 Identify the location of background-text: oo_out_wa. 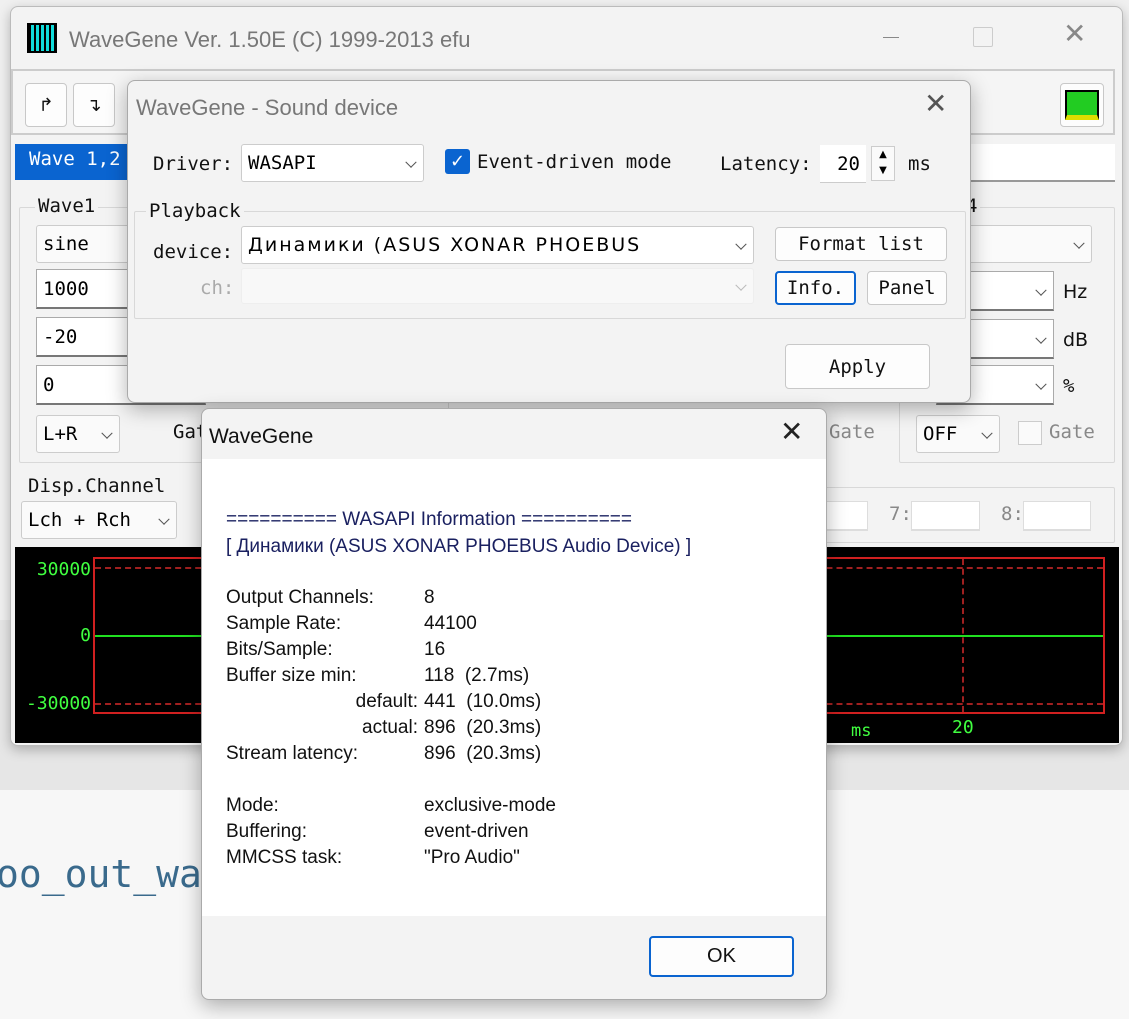
(101, 874).